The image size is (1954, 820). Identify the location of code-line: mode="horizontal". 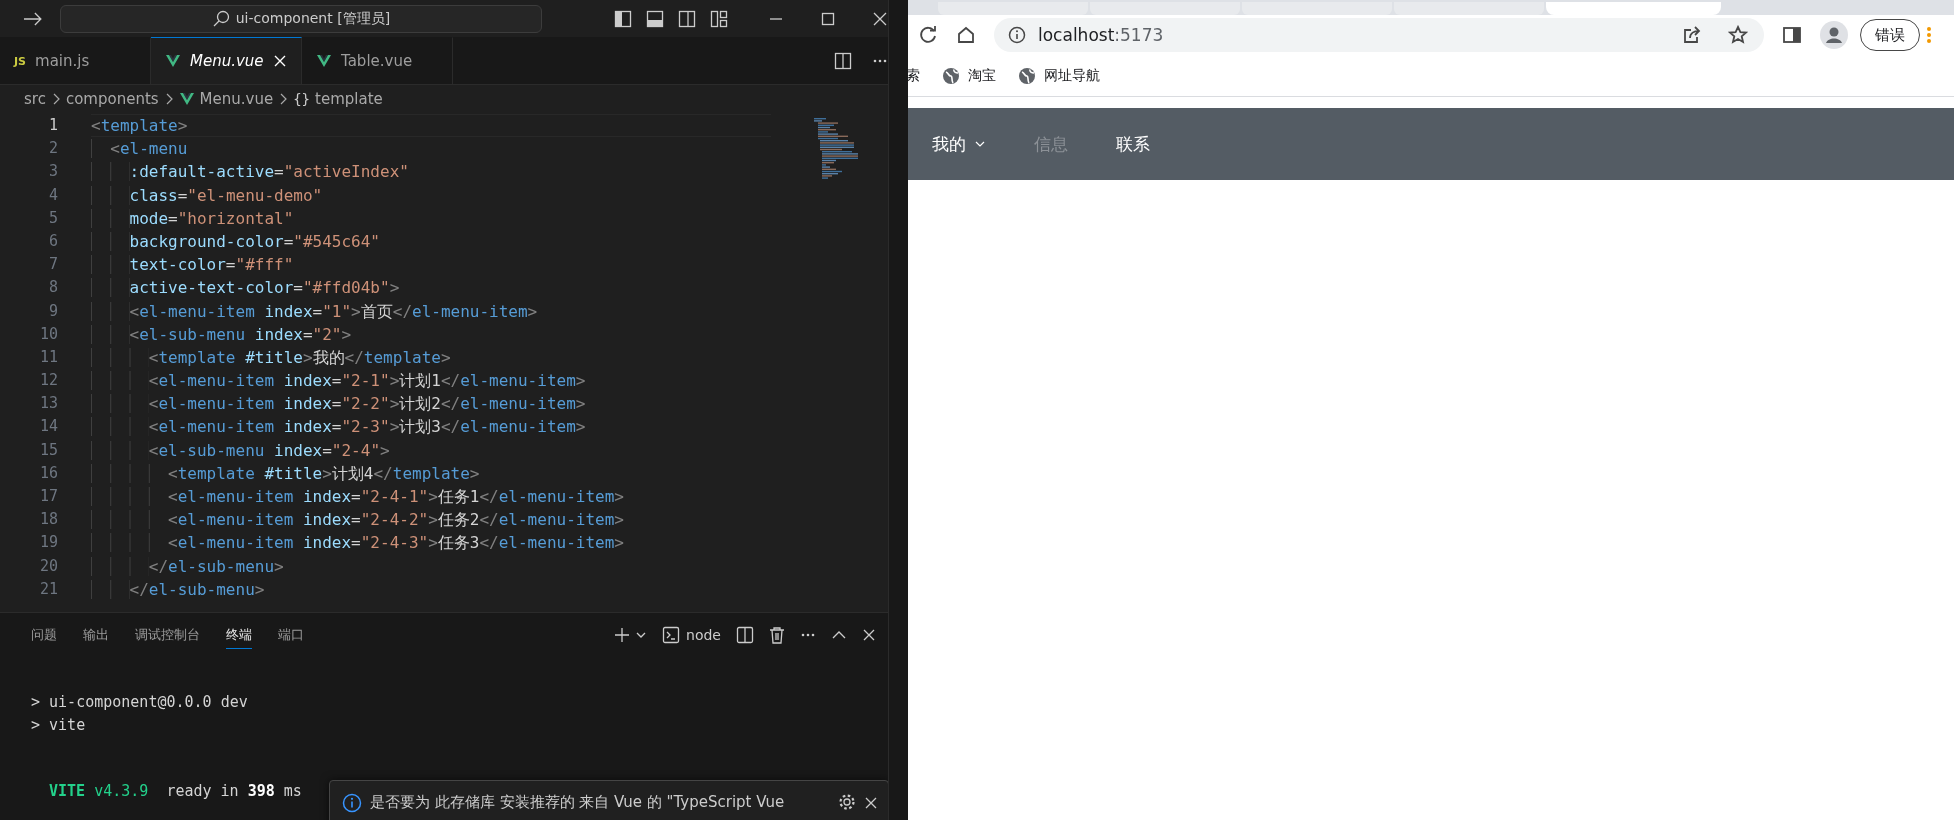
(192, 218).